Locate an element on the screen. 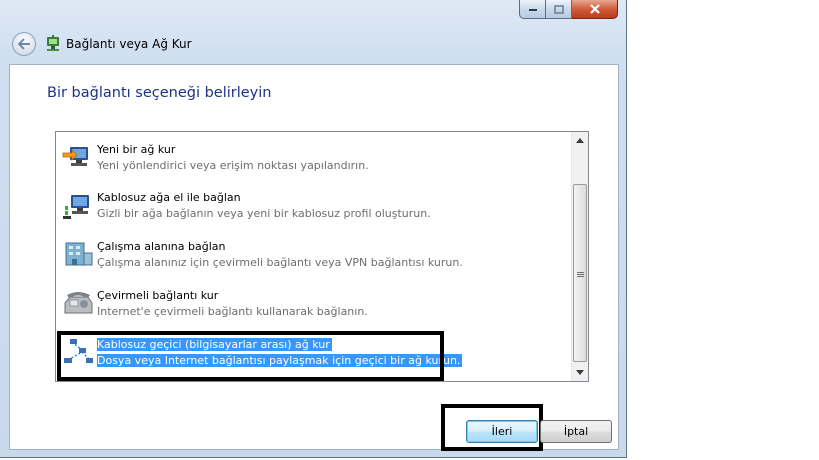 The height and width of the screenshot is (460, 819). maximize-button is located at coordinates (559, 9).